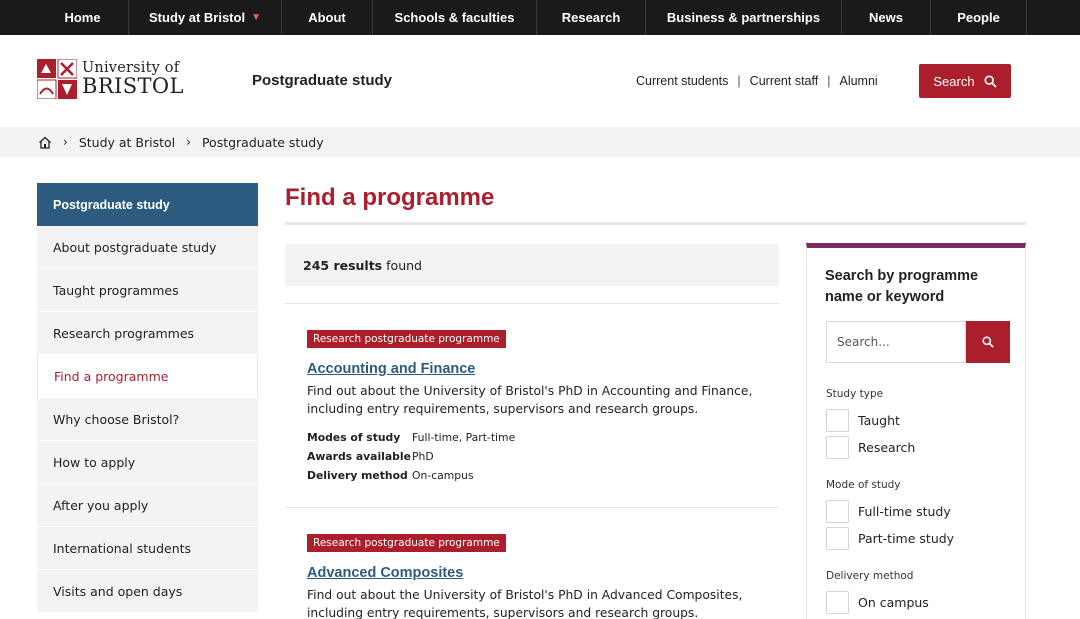 The width and height of the screenshot is (1080, 619). Describe the element at coordinates (147, 505) in the screenshot. I see `sidebar-item-after-you-apply: After you apply` at that location.